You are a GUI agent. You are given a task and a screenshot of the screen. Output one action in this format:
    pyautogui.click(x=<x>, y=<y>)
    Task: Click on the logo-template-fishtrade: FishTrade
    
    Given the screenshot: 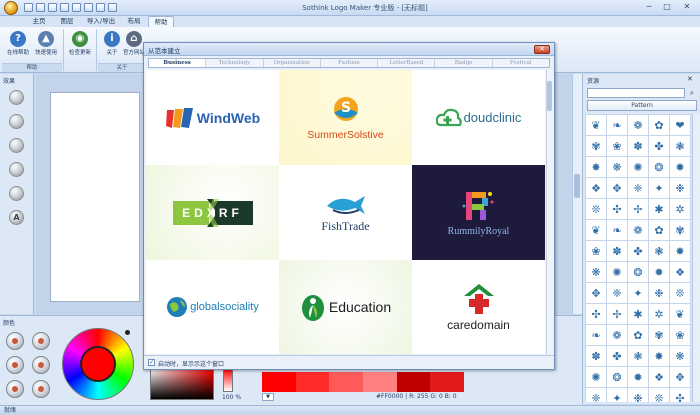 What is the action you would take?
    pyautogui.click(x=345, y=212)
    